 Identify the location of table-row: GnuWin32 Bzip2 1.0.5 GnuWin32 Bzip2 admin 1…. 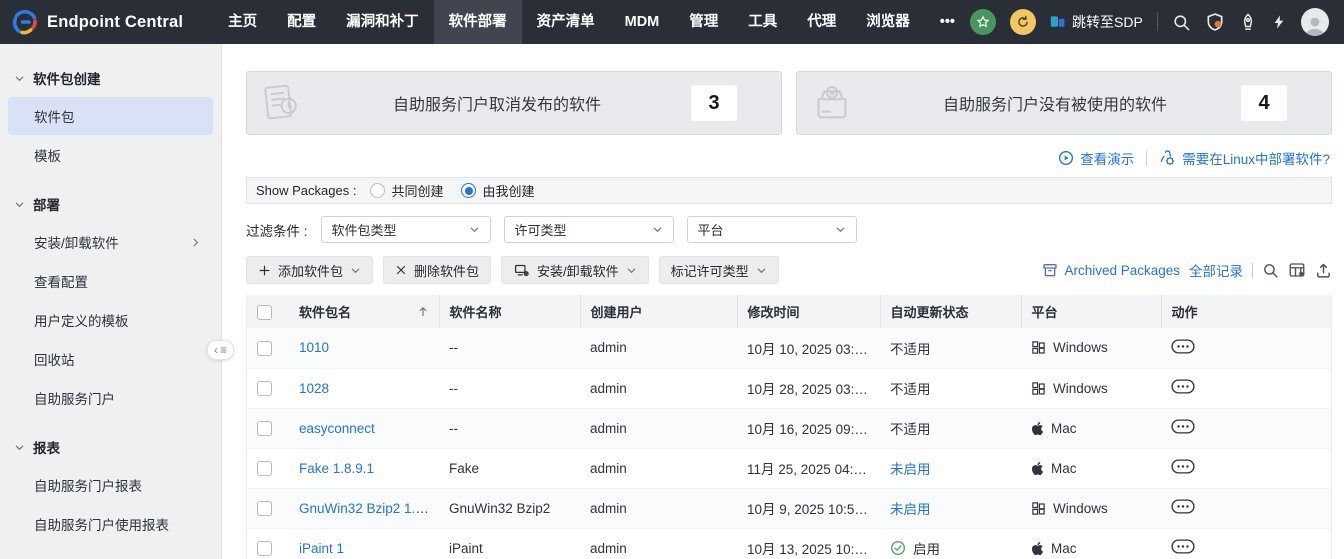
(789, 508).